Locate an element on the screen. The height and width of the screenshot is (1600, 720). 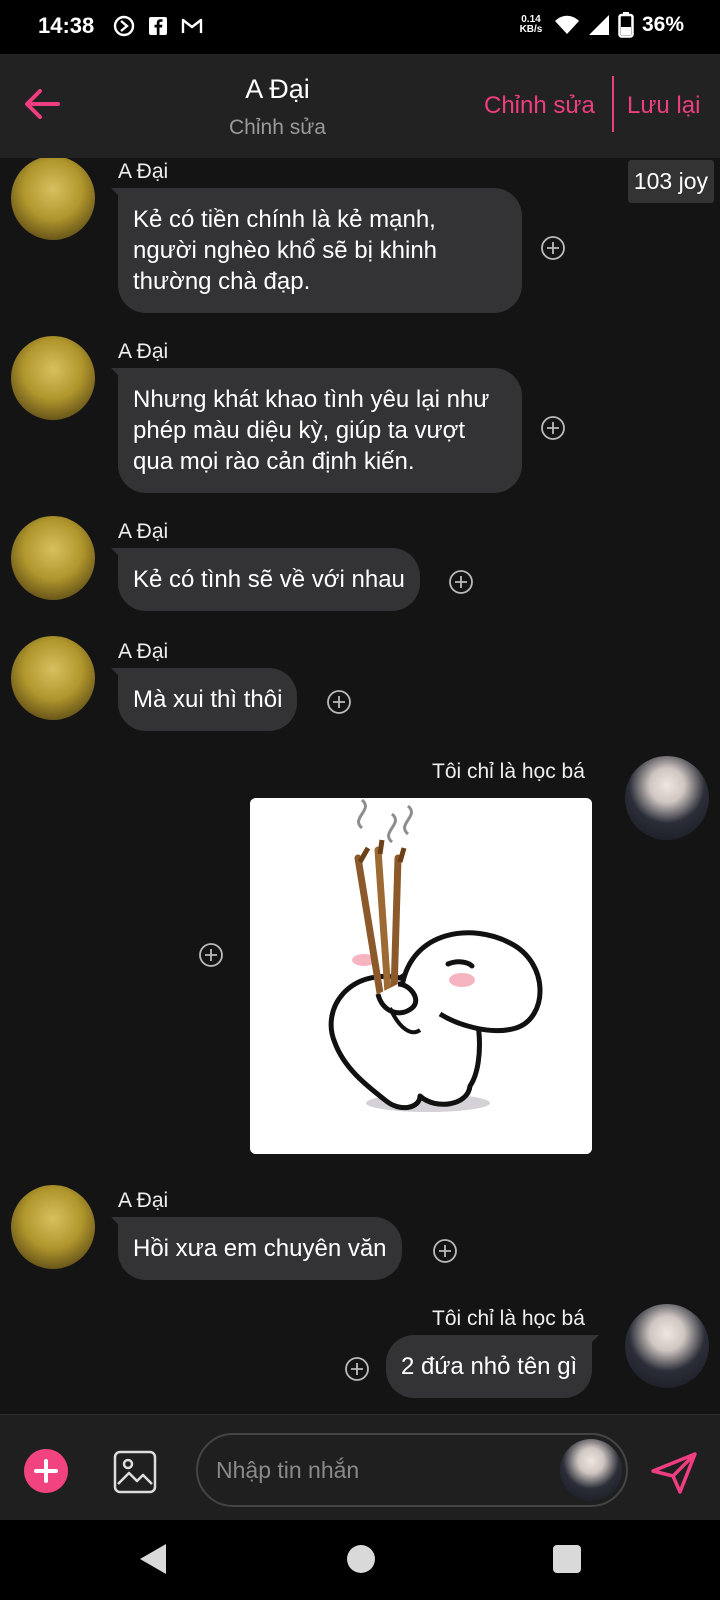
network-speed: 0.14 KB/s is located at coordinates (531, 25).